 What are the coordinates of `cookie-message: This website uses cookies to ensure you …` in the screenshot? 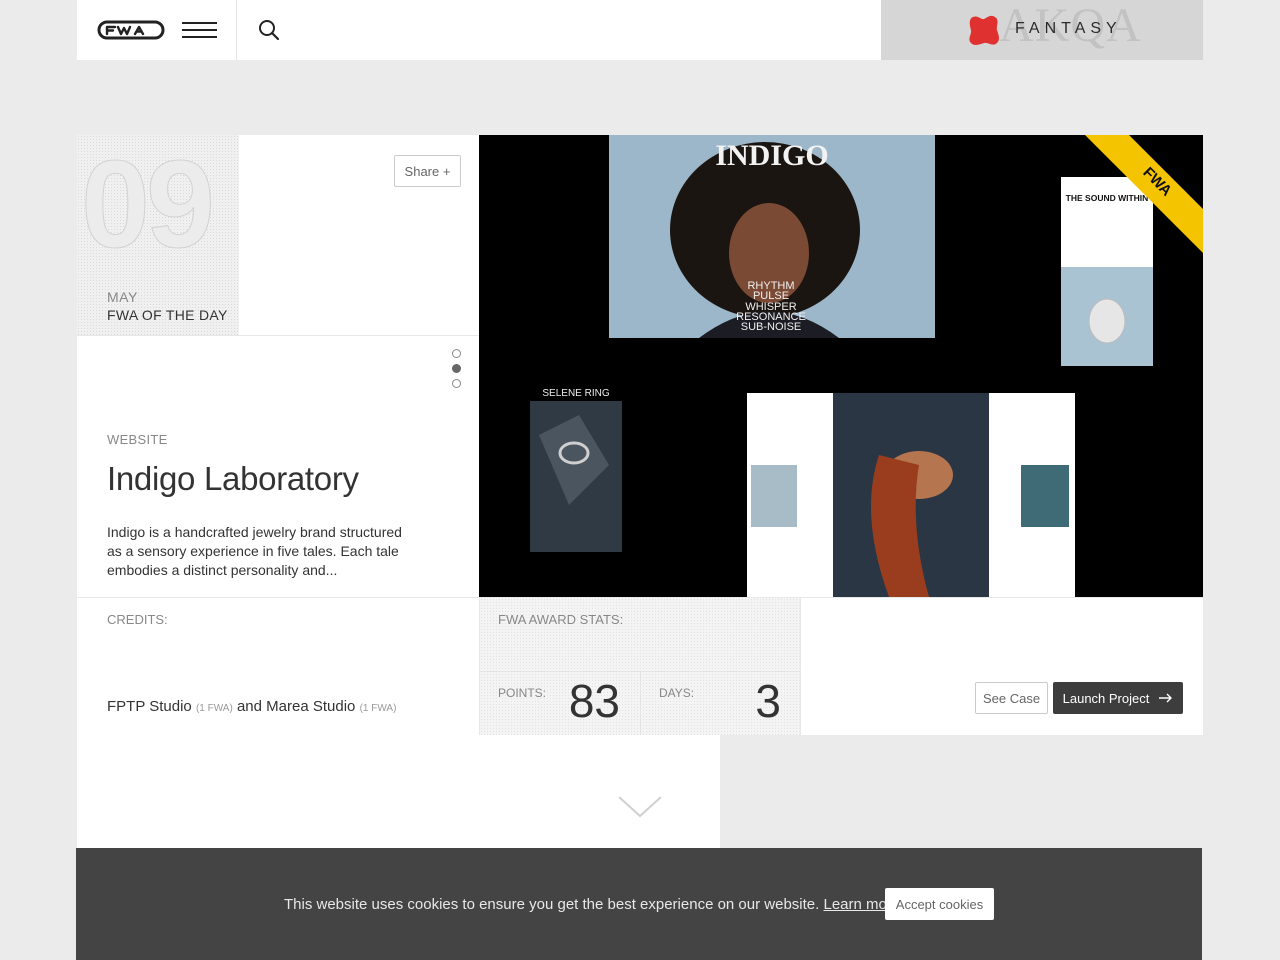 It's located at (592, 904).